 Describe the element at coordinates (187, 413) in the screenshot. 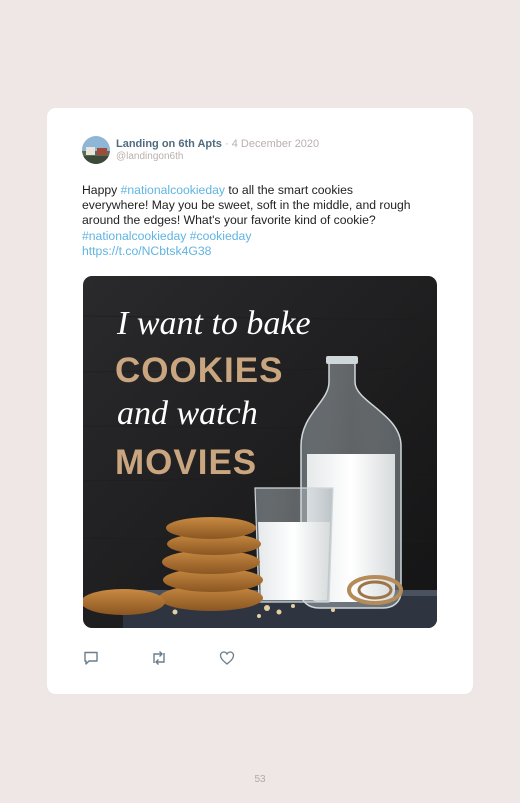

I see `image-text-line3: and watch` at that location.